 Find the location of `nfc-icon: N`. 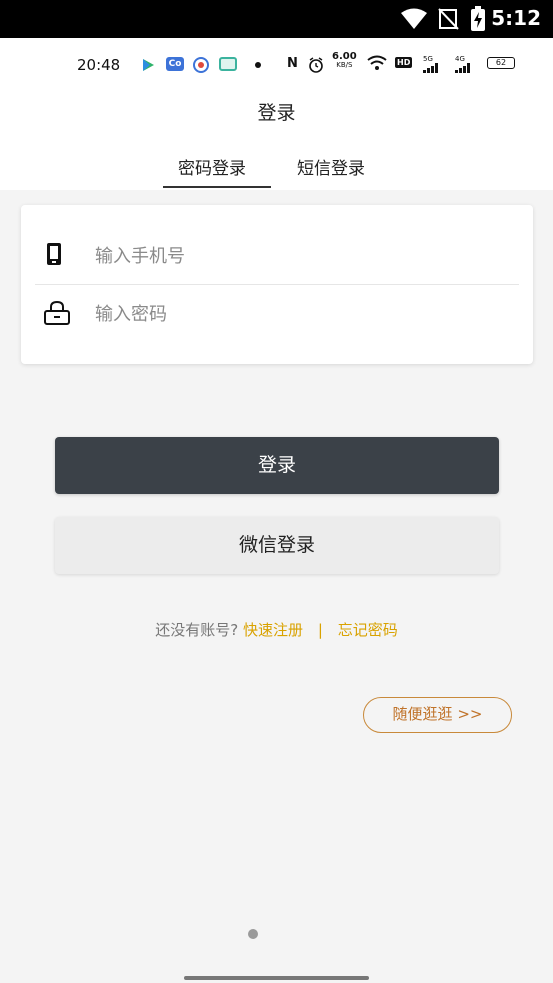

nfc-icon: N is located at coordinates (292, 63).